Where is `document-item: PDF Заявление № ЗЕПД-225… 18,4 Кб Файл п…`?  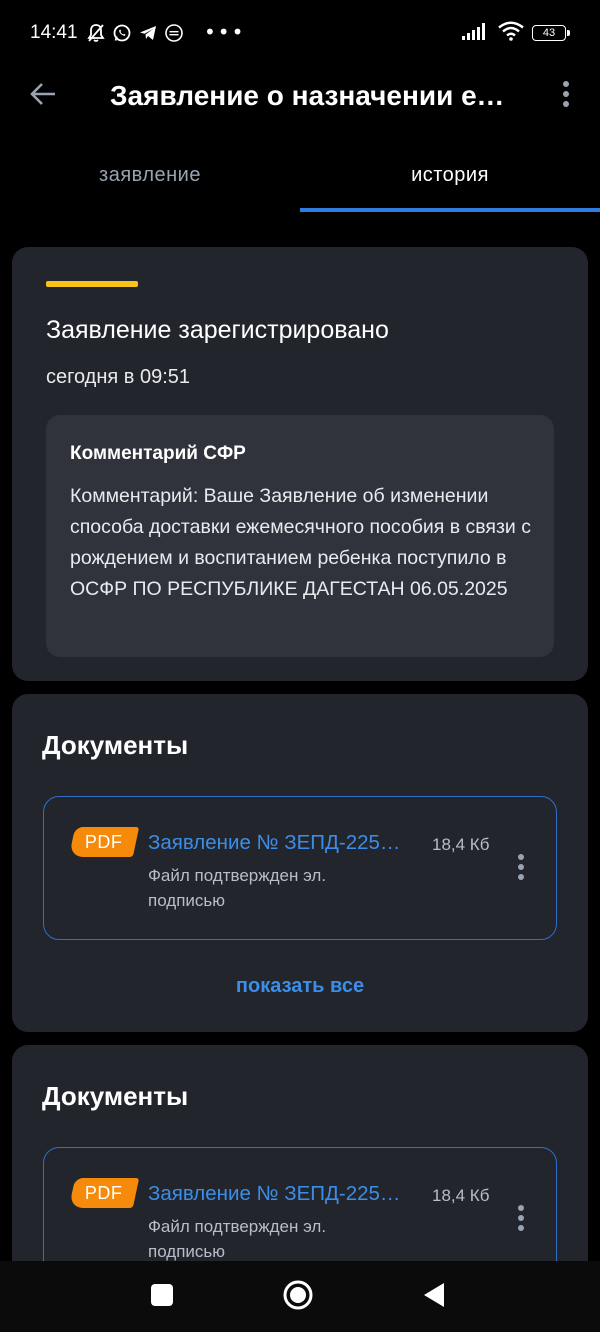
document-item: PDF Заявление № ЗЕПД-225… 18,4 Кб Файл п… is located at coordinates (300, 868).